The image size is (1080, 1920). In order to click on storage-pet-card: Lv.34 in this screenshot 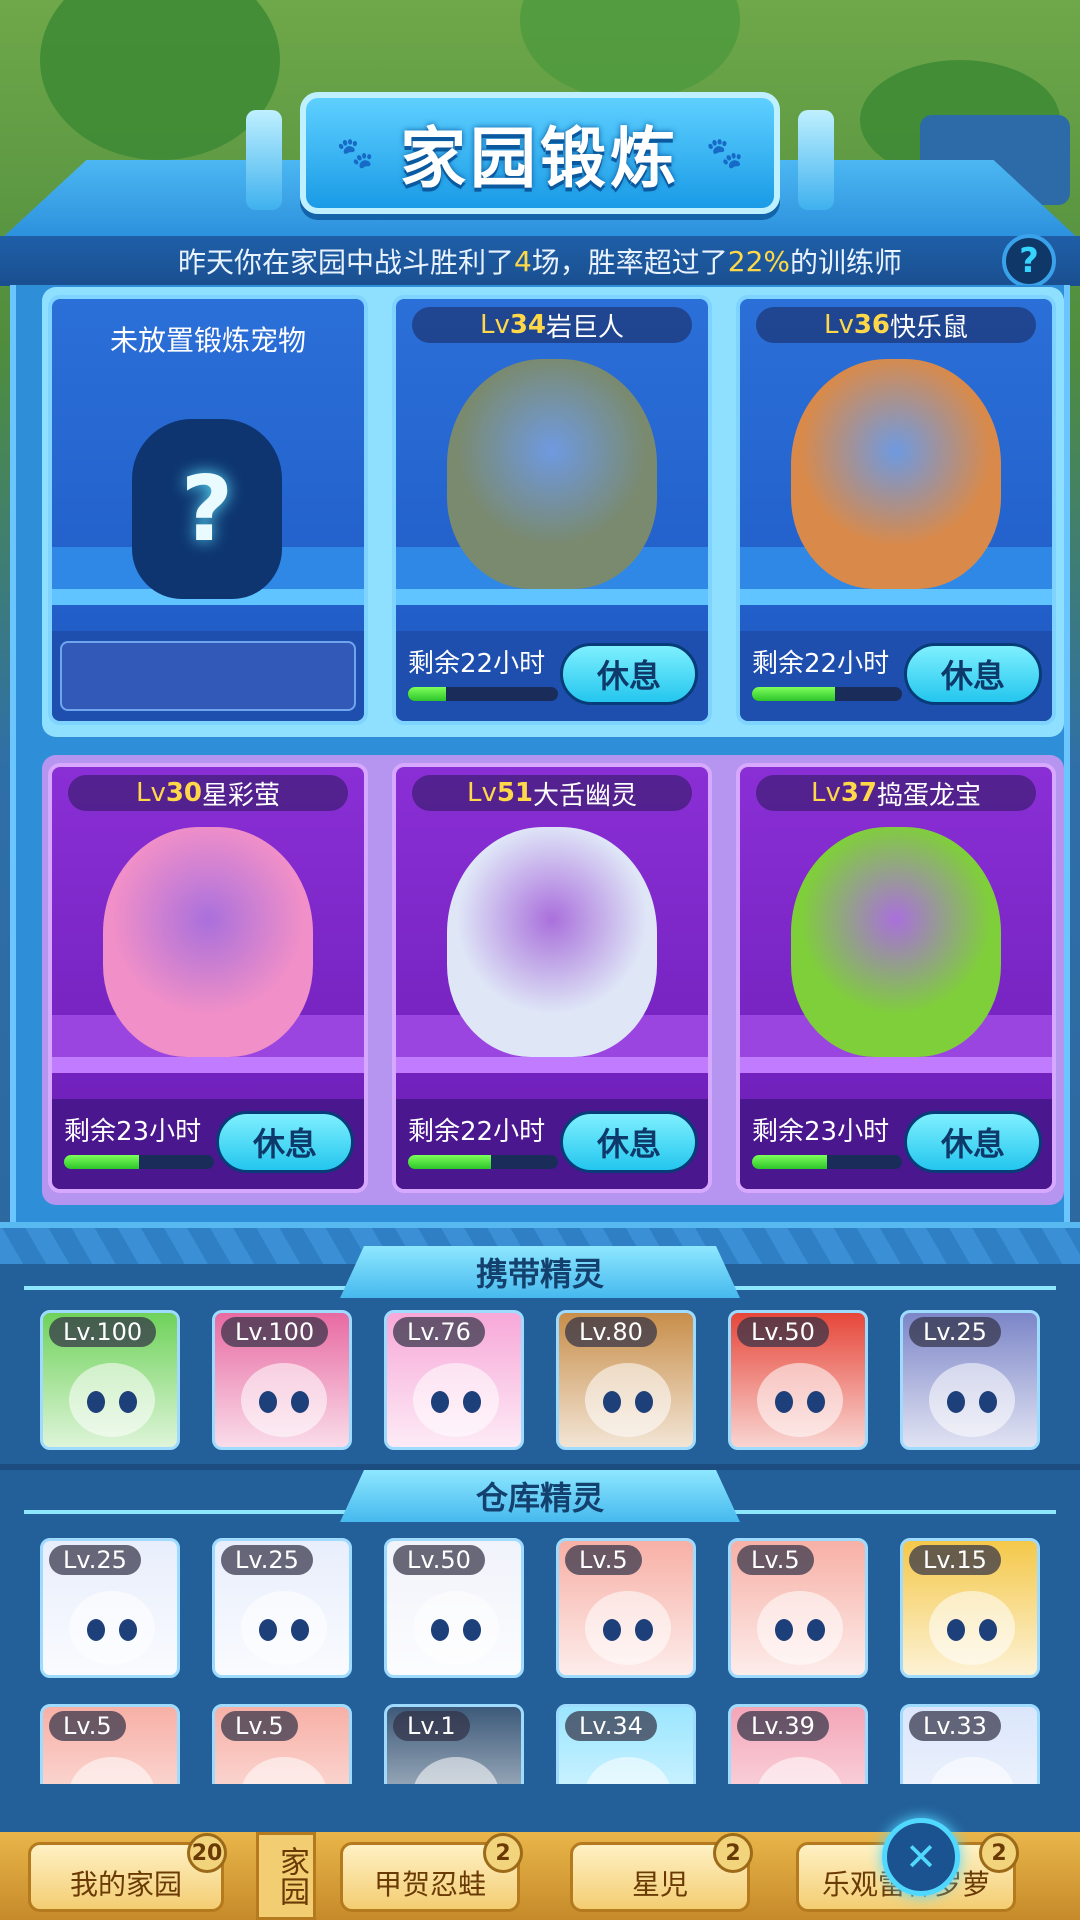, I will do `click(626, 1744)`.